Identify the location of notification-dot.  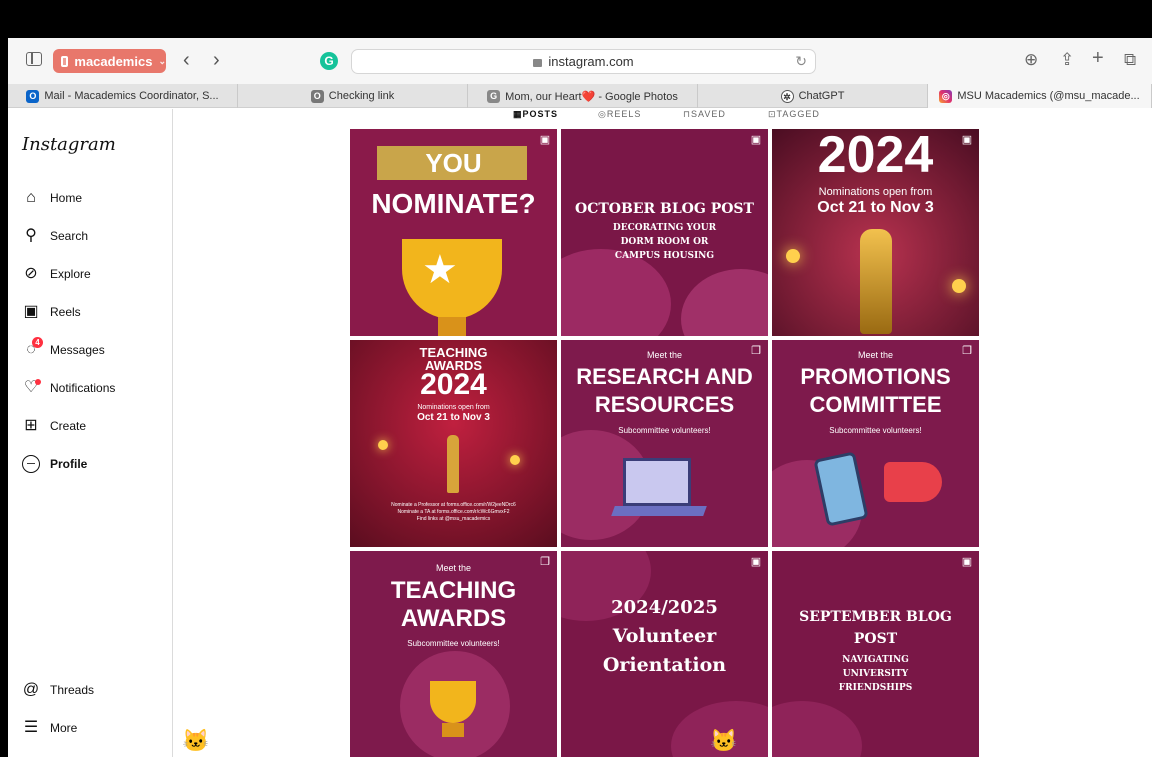
(38, 382).